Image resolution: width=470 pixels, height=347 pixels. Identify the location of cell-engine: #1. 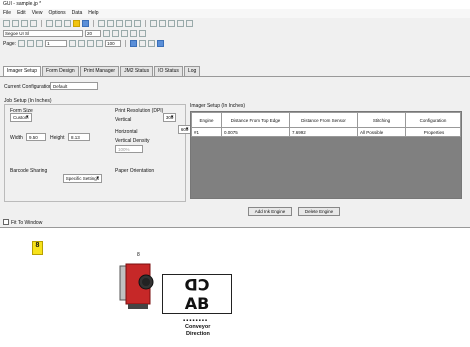
(206, 132).